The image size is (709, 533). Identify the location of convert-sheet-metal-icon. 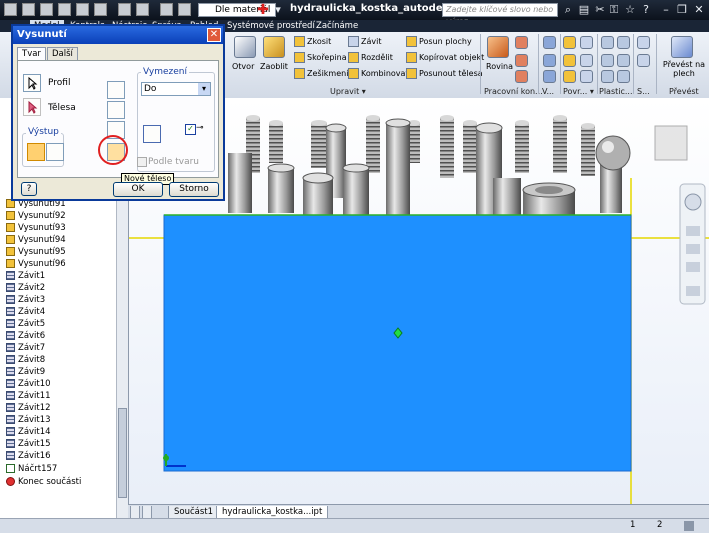
(682, 47).